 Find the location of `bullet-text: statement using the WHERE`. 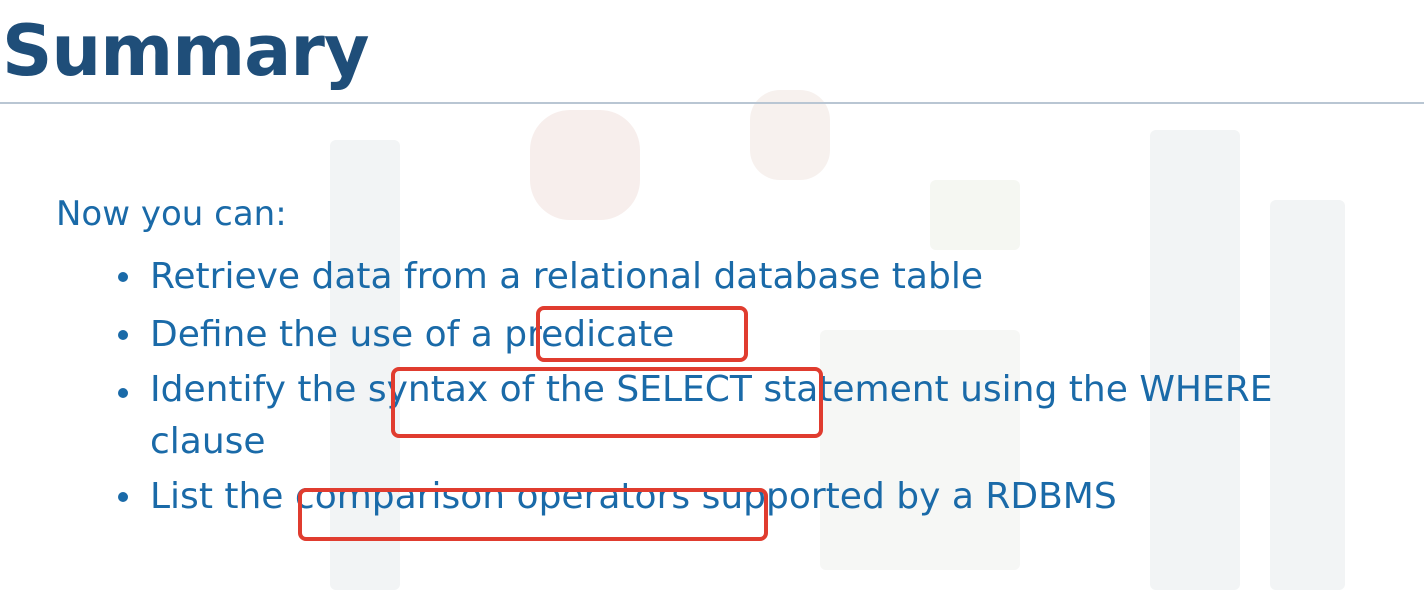

bullet-text: statement using the WHERE is located at coordinates (1012, 389).